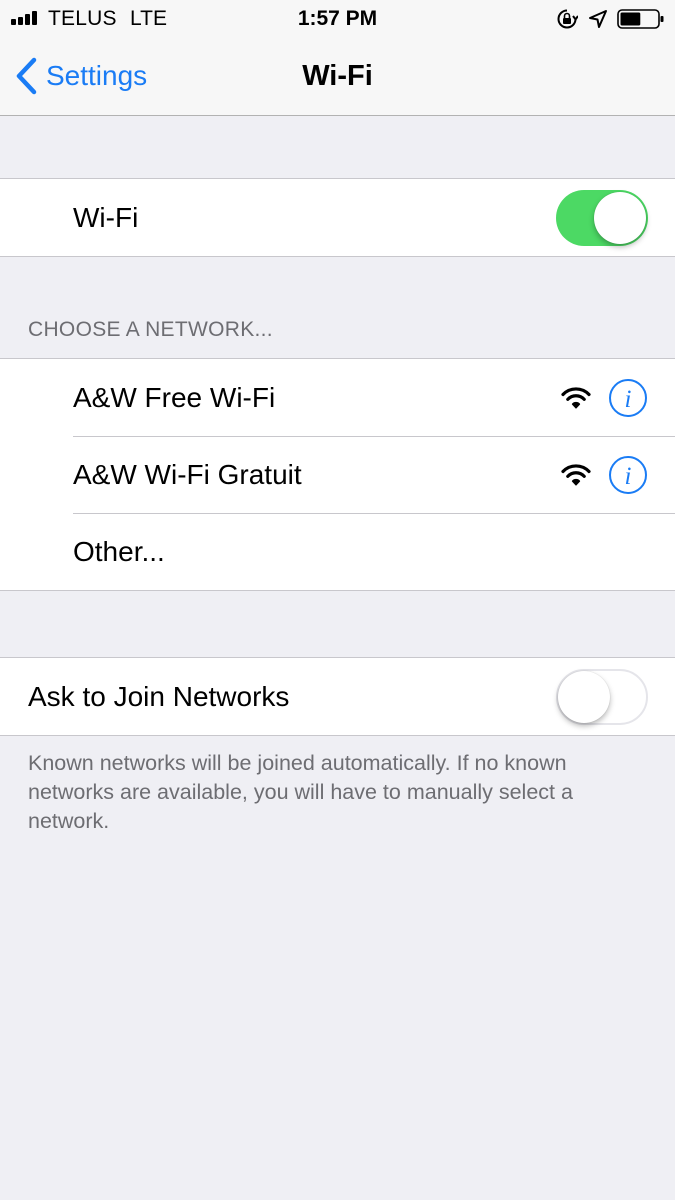 This screenshot has height=1200, width=675. I want to click on navigation-bar: Settings Wi-Fi, so click(337, 77).